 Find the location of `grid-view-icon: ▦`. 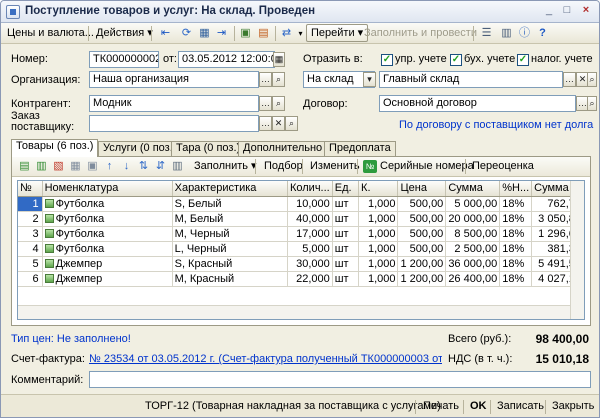

grid-view-icon: ▦ is located at coordinates (204, 33).